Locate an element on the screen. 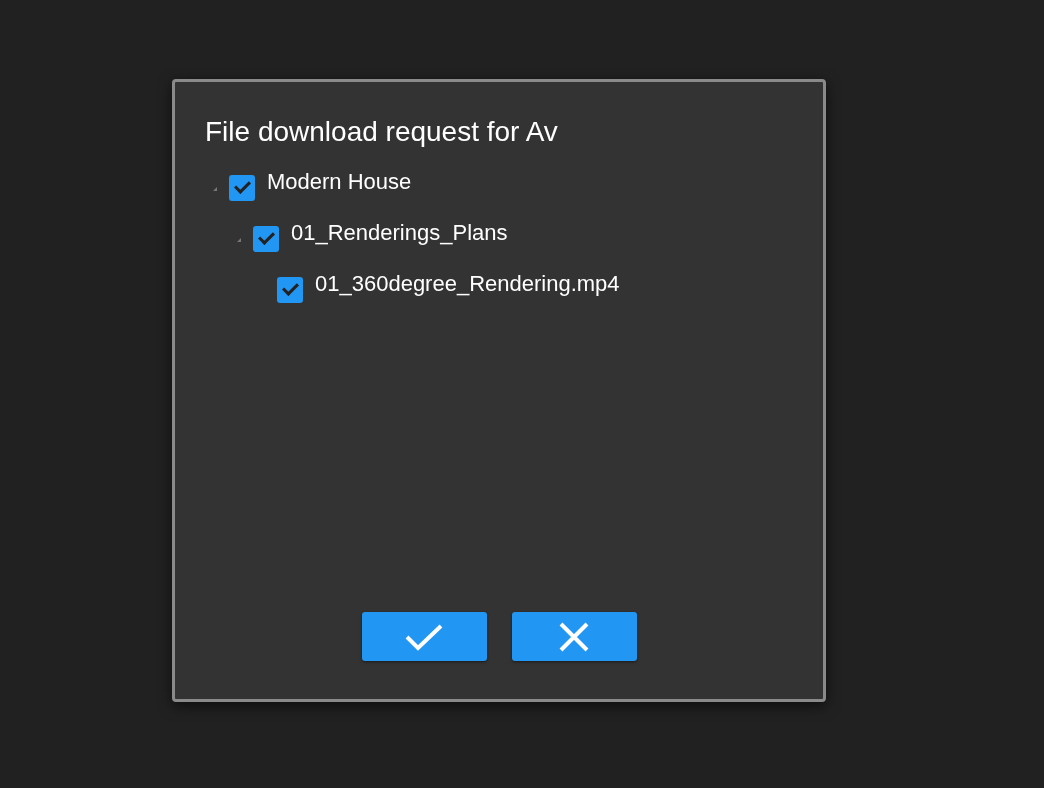 This screenshot has width=1044, height=788. close-icon is located at coordinates (574, 636).